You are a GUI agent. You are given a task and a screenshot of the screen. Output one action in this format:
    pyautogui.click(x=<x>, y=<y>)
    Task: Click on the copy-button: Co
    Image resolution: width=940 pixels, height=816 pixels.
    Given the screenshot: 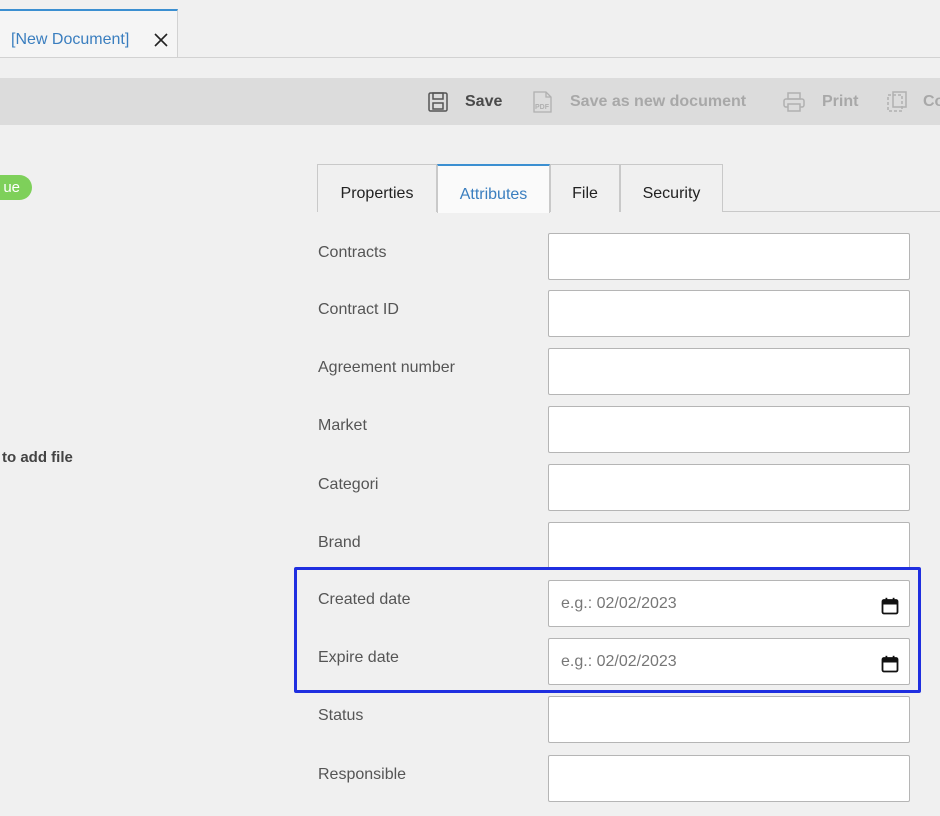 What is the action you would take?
    pyautogui.click(x=912, y=101)
    